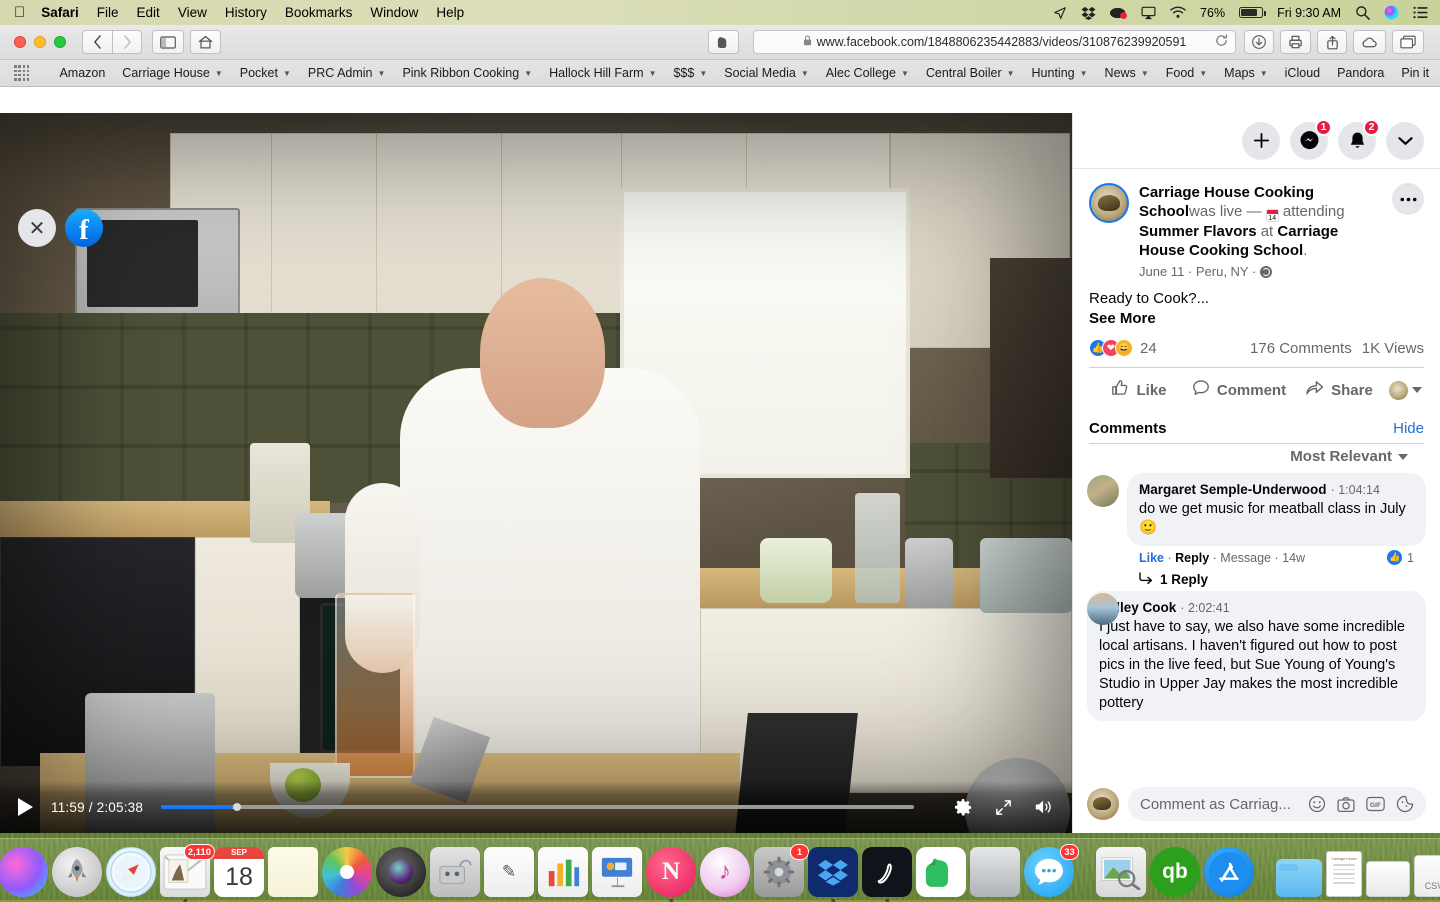 The height and width of the screenshot is (902, 1440). Describe the element at coordinates (1266, 272) in the screenshot. I see `globe-icon` at that location.